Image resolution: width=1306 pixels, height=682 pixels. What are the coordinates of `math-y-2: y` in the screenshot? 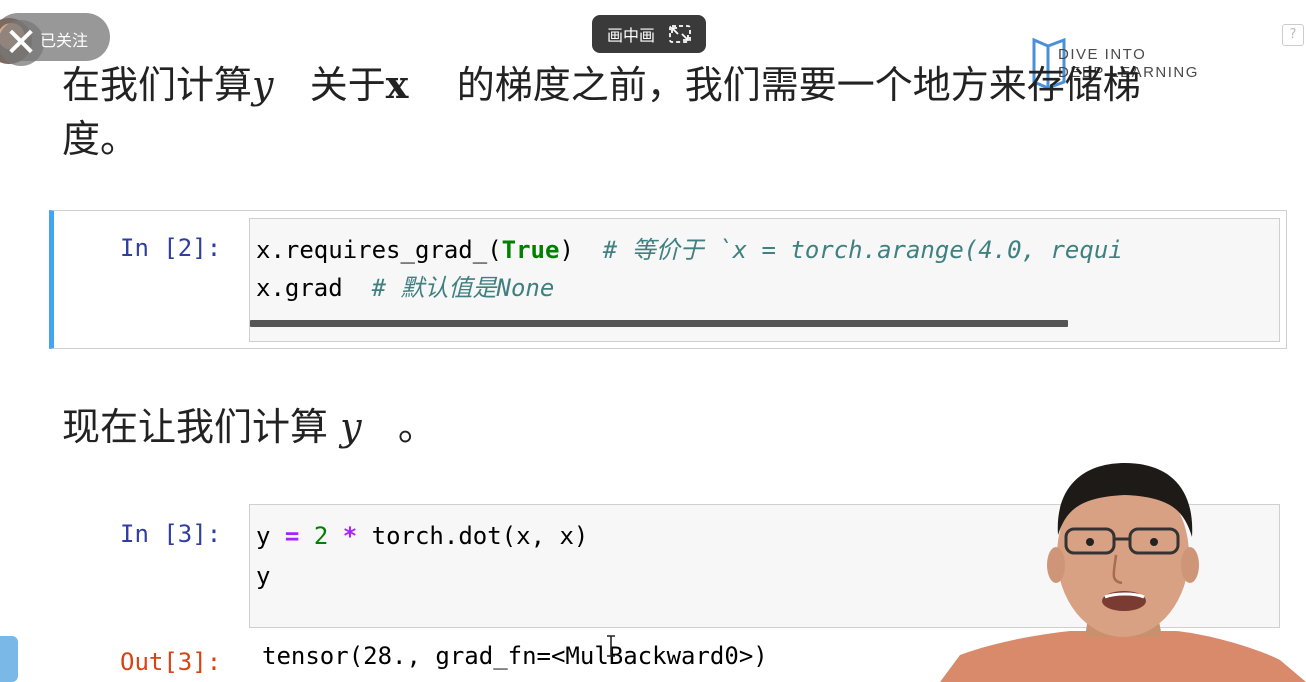 It's located at (351, 427).